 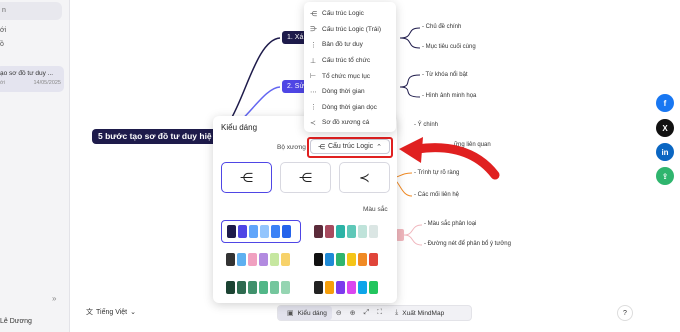 What do you see at coordinates (400, 235) in the screenshot?
I see `branch-node-pink` at bounding box center [400, 235].